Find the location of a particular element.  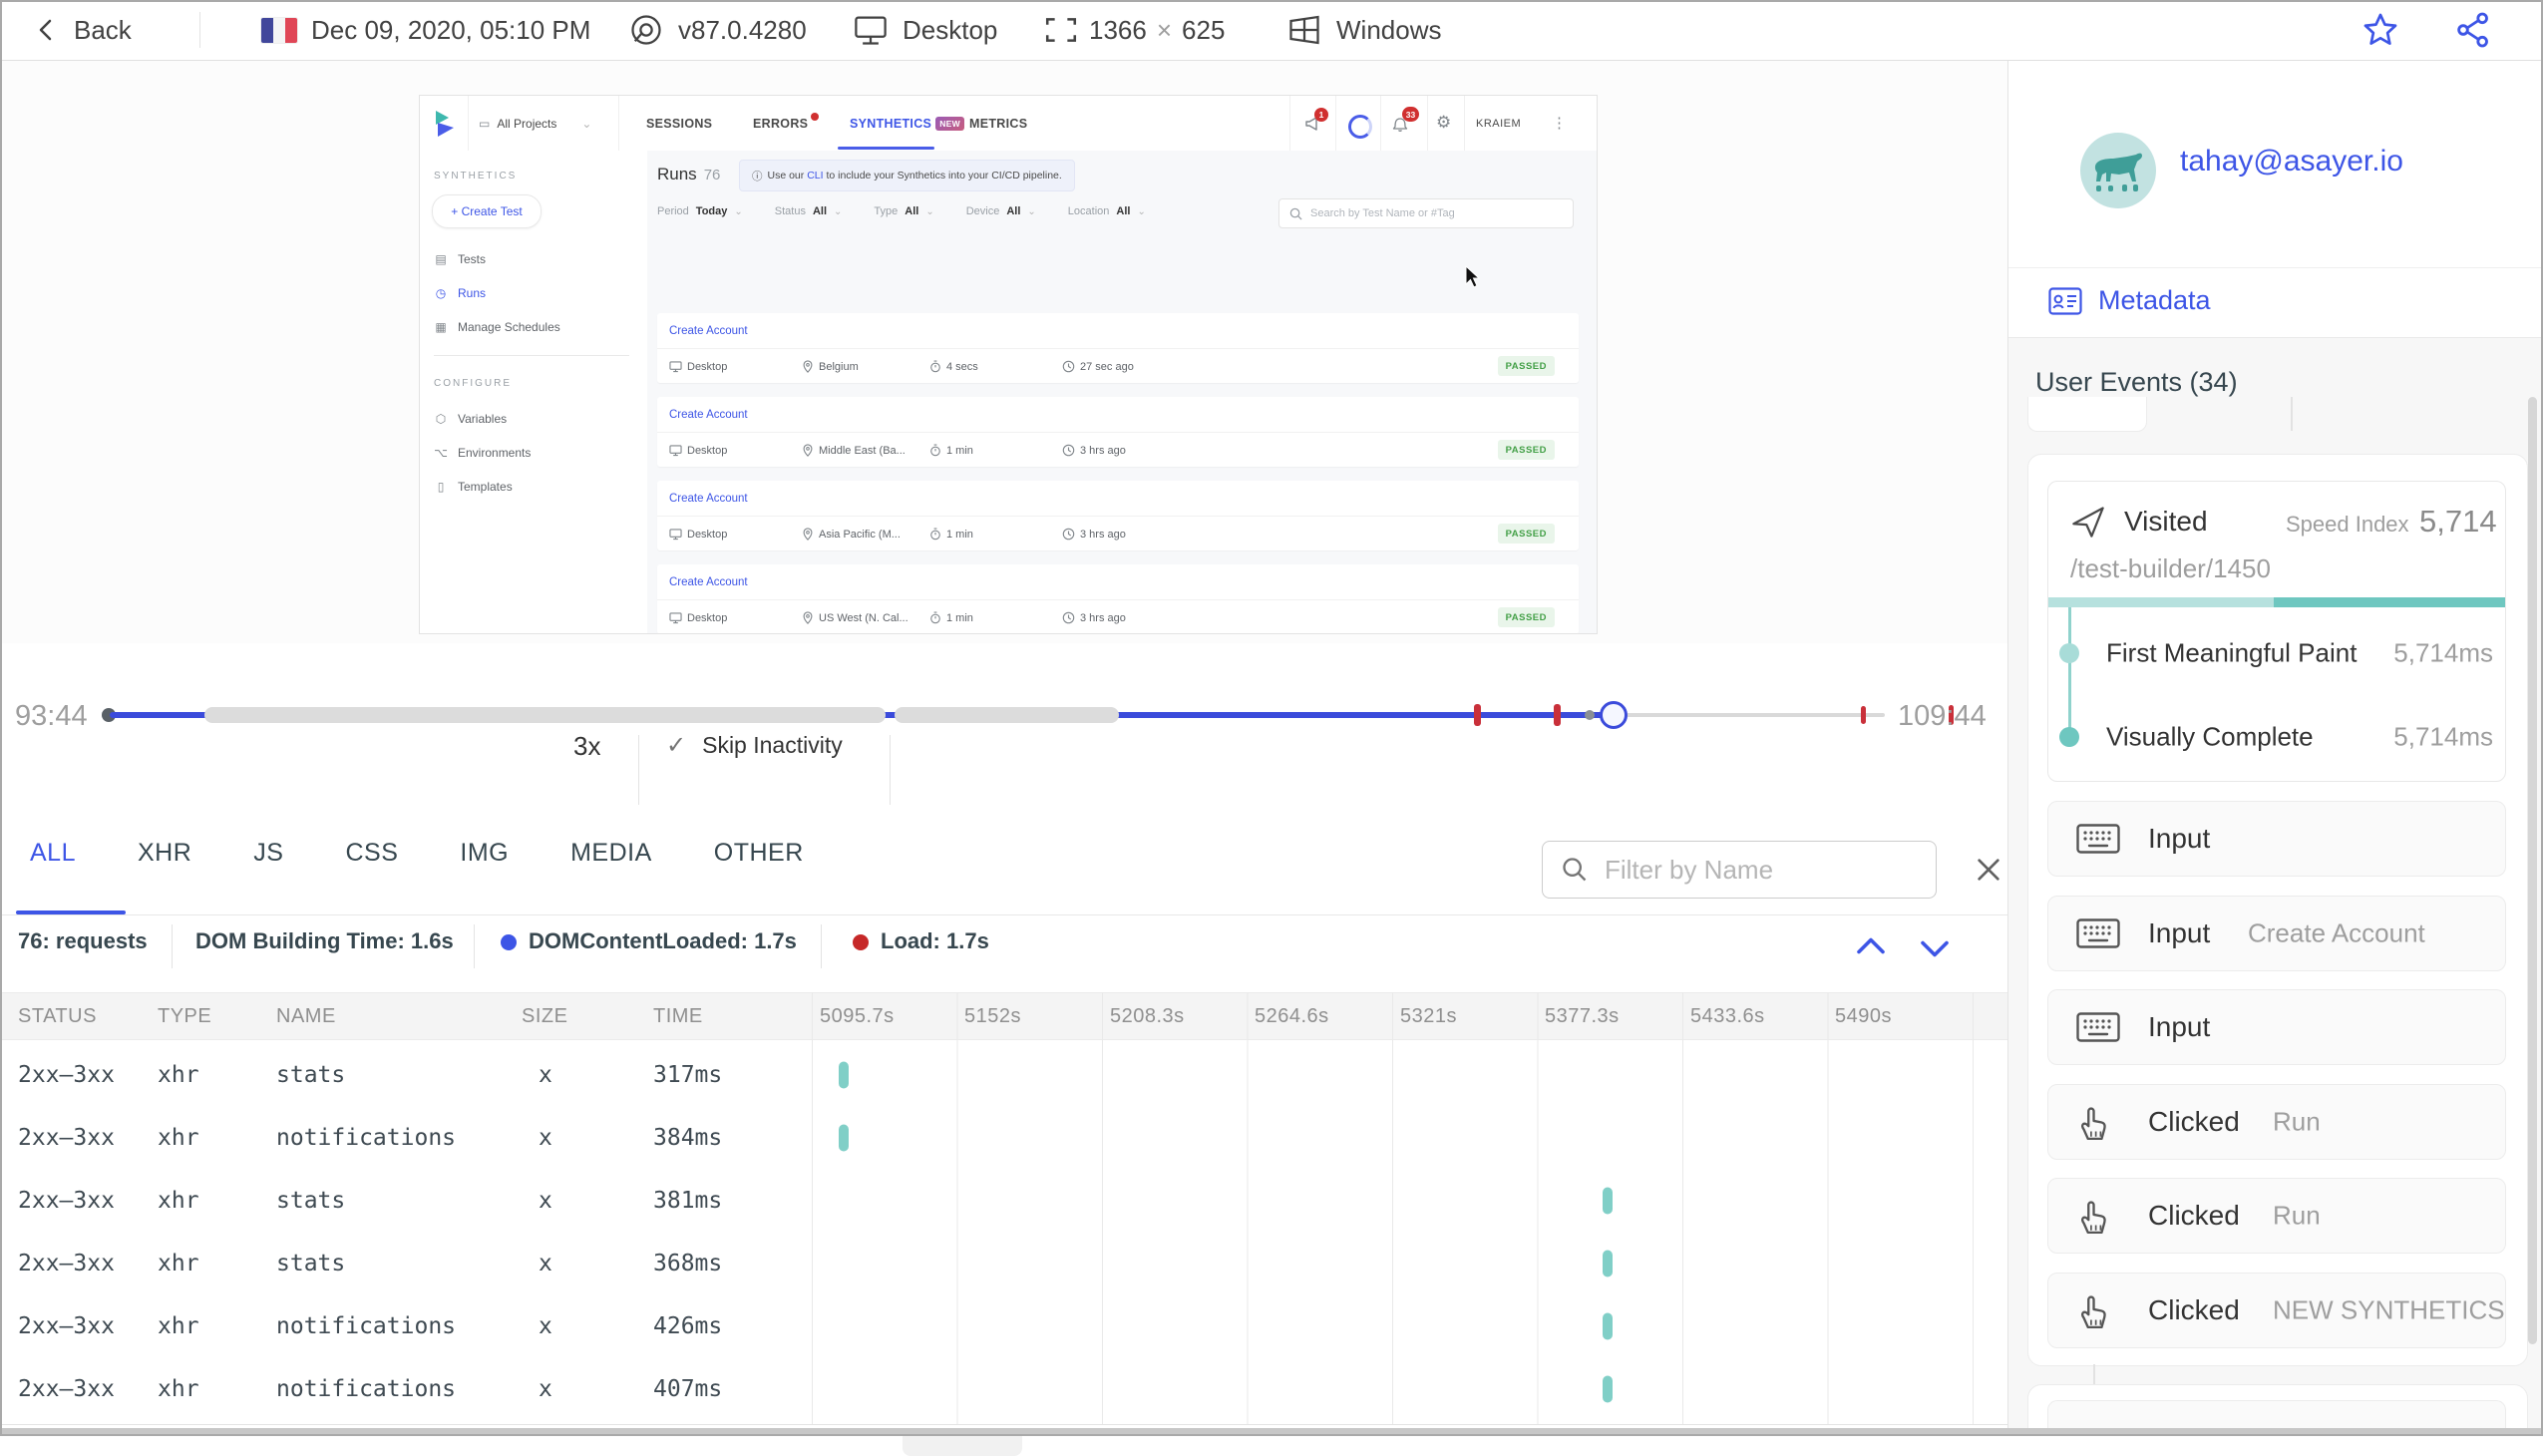

request-size: x is located at coordinates (545, 1138).